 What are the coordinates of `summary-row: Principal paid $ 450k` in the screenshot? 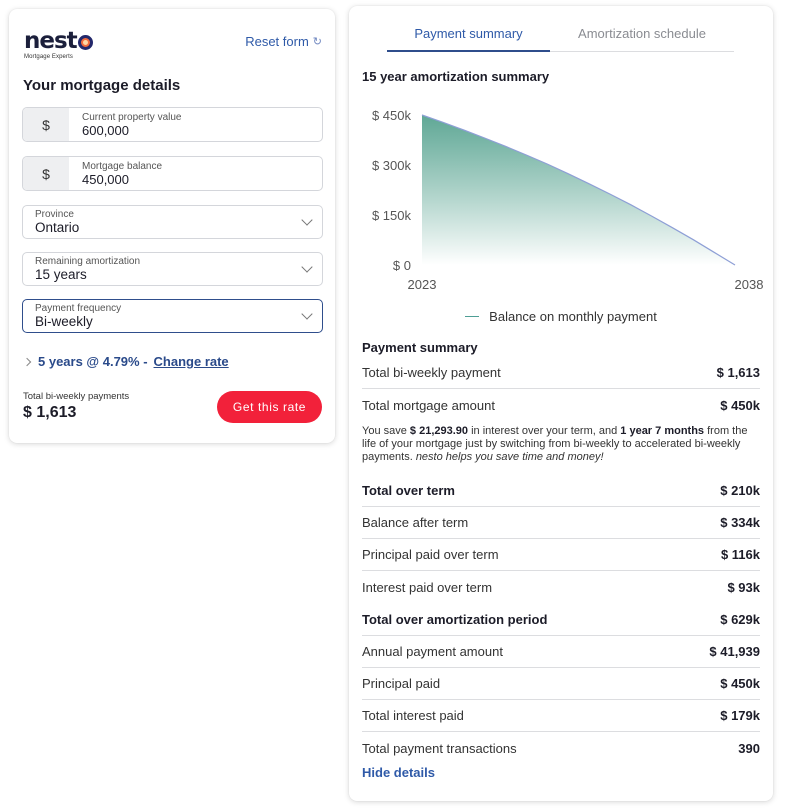 It's located at (561, 684).